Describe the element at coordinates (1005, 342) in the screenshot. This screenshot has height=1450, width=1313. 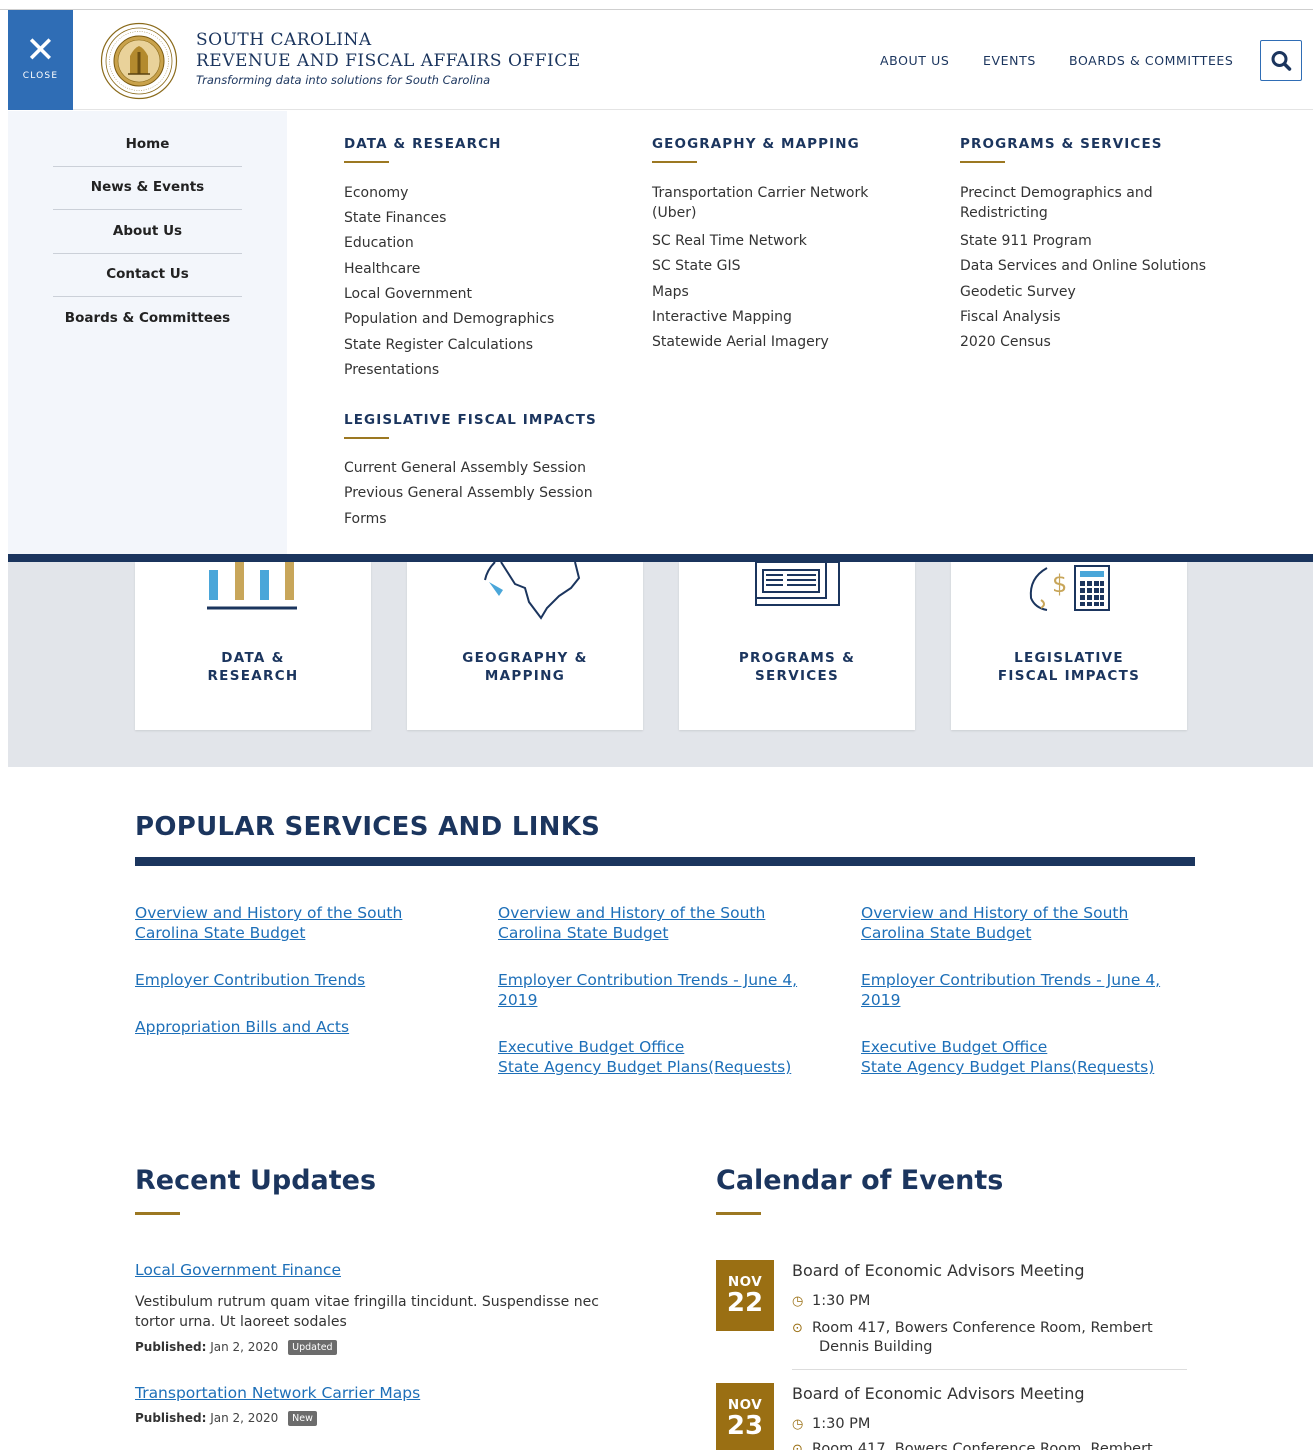
I see `menu-link-2020-census: 2020 Census` at that location.